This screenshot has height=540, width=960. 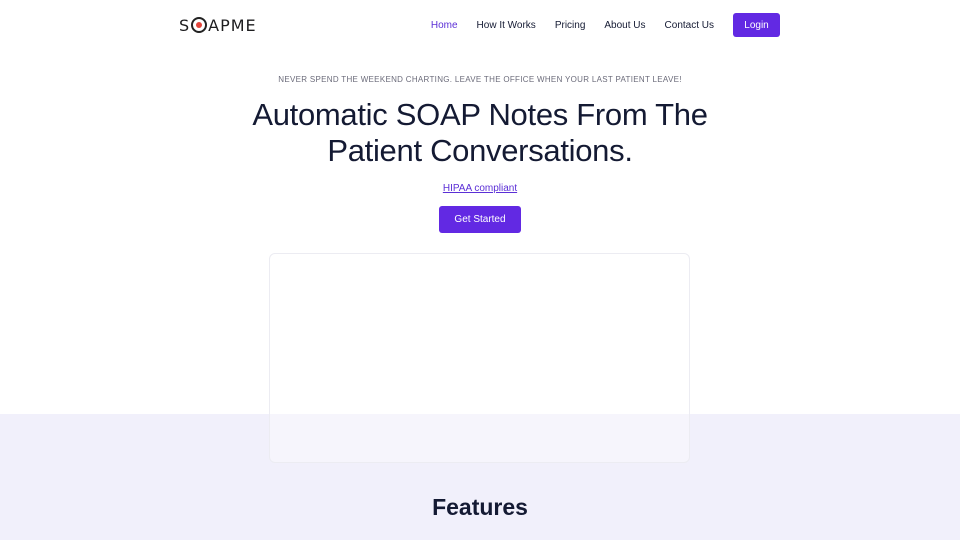 What do you see at coordinates (444, 25) in the screenshot?
I see `nav-home: Home` at bounding box center [444, 25].